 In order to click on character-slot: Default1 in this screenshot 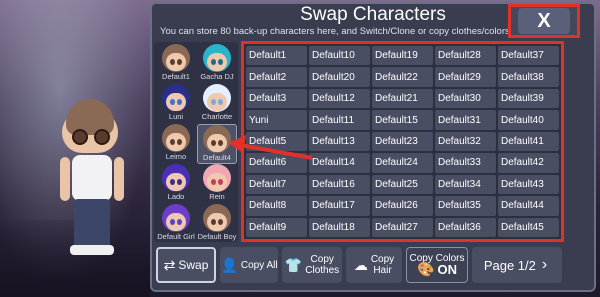, I will do `click(176, 64)`.